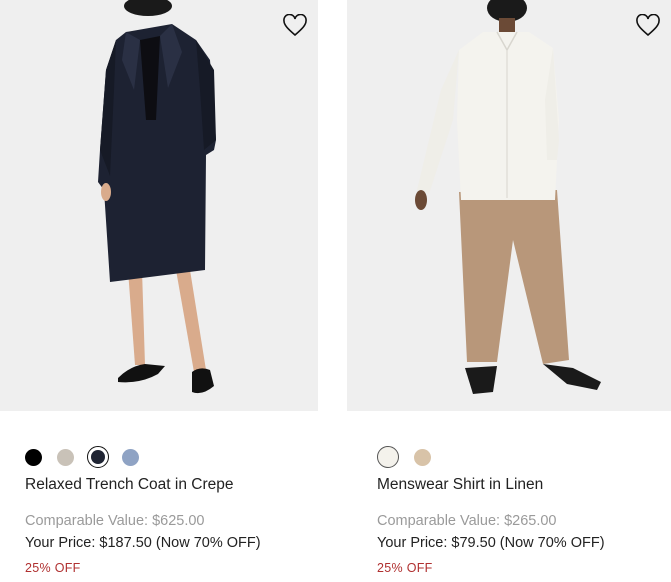 The height and width of the screenshot is (582, 671). Describe the element at coordinates (491, 543) in the screenshot. I see `your-price: Your Price: $79.50 (Now 70% OFF)` at that location.